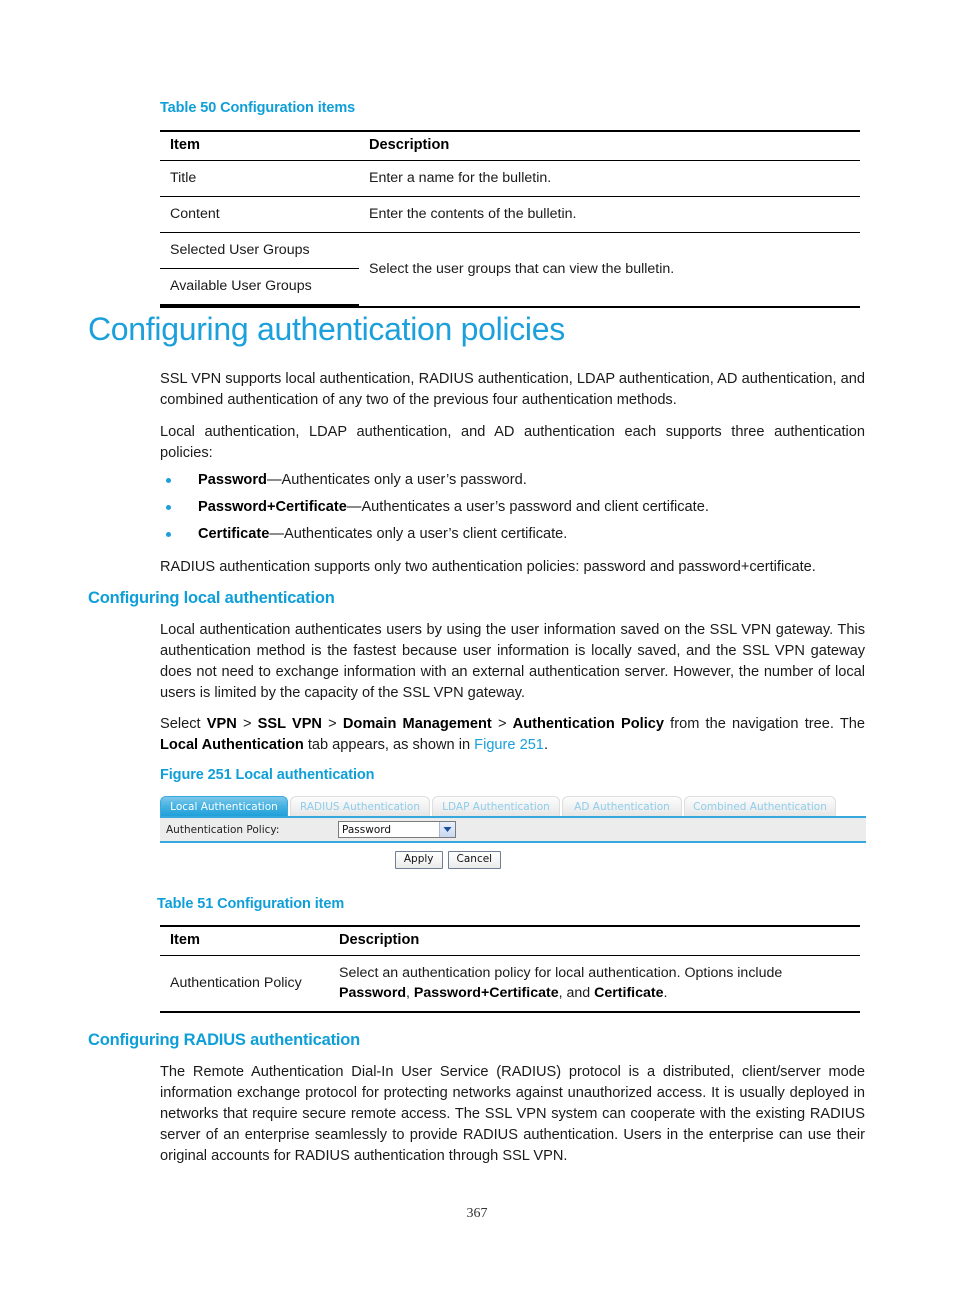  I want to click on table50-head: Item Description, so click(510, 146).